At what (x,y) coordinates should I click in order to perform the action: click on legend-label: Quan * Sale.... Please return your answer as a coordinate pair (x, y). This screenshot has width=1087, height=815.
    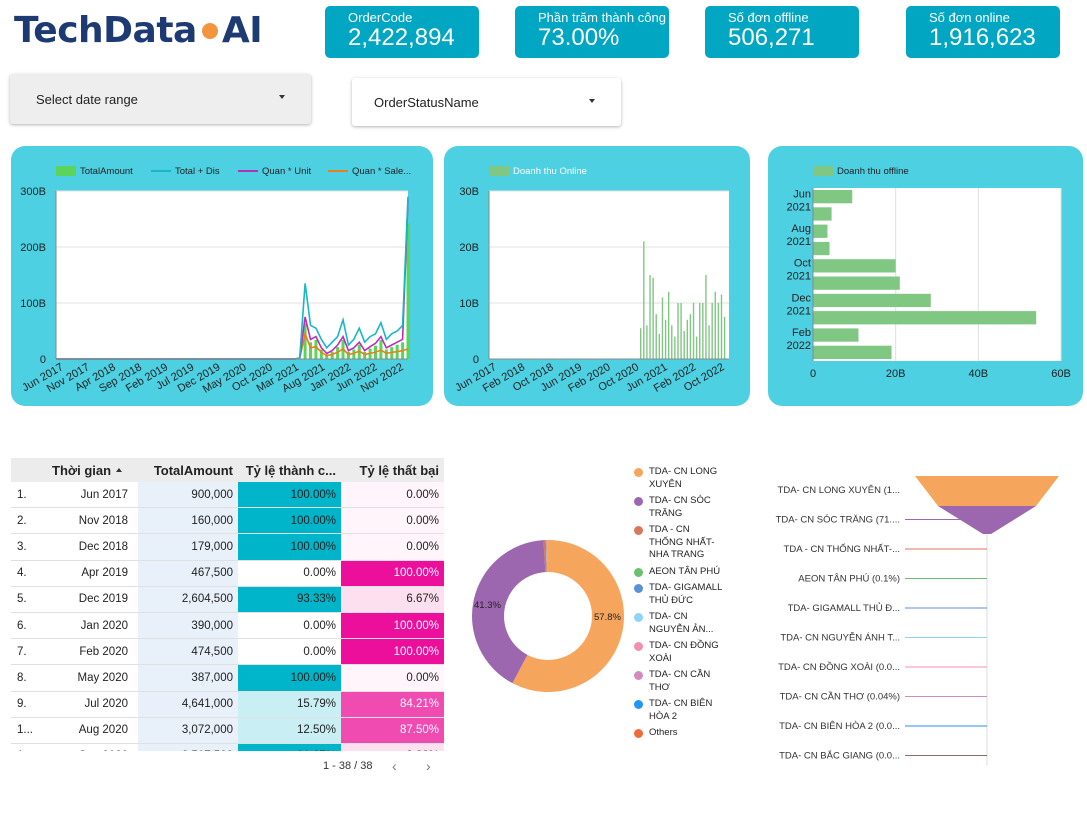
    Looking at the image, I should click on (381, 171).